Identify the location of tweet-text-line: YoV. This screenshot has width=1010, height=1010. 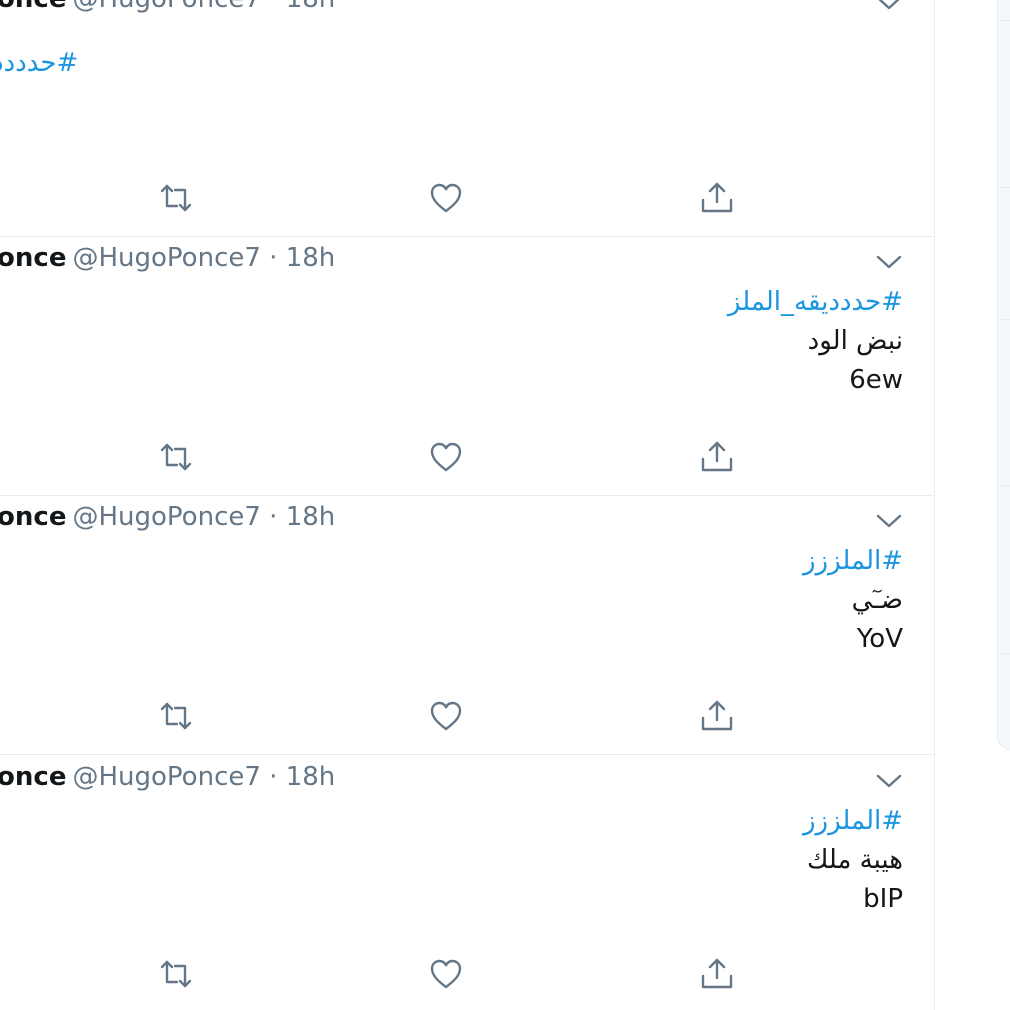
(879, 639).